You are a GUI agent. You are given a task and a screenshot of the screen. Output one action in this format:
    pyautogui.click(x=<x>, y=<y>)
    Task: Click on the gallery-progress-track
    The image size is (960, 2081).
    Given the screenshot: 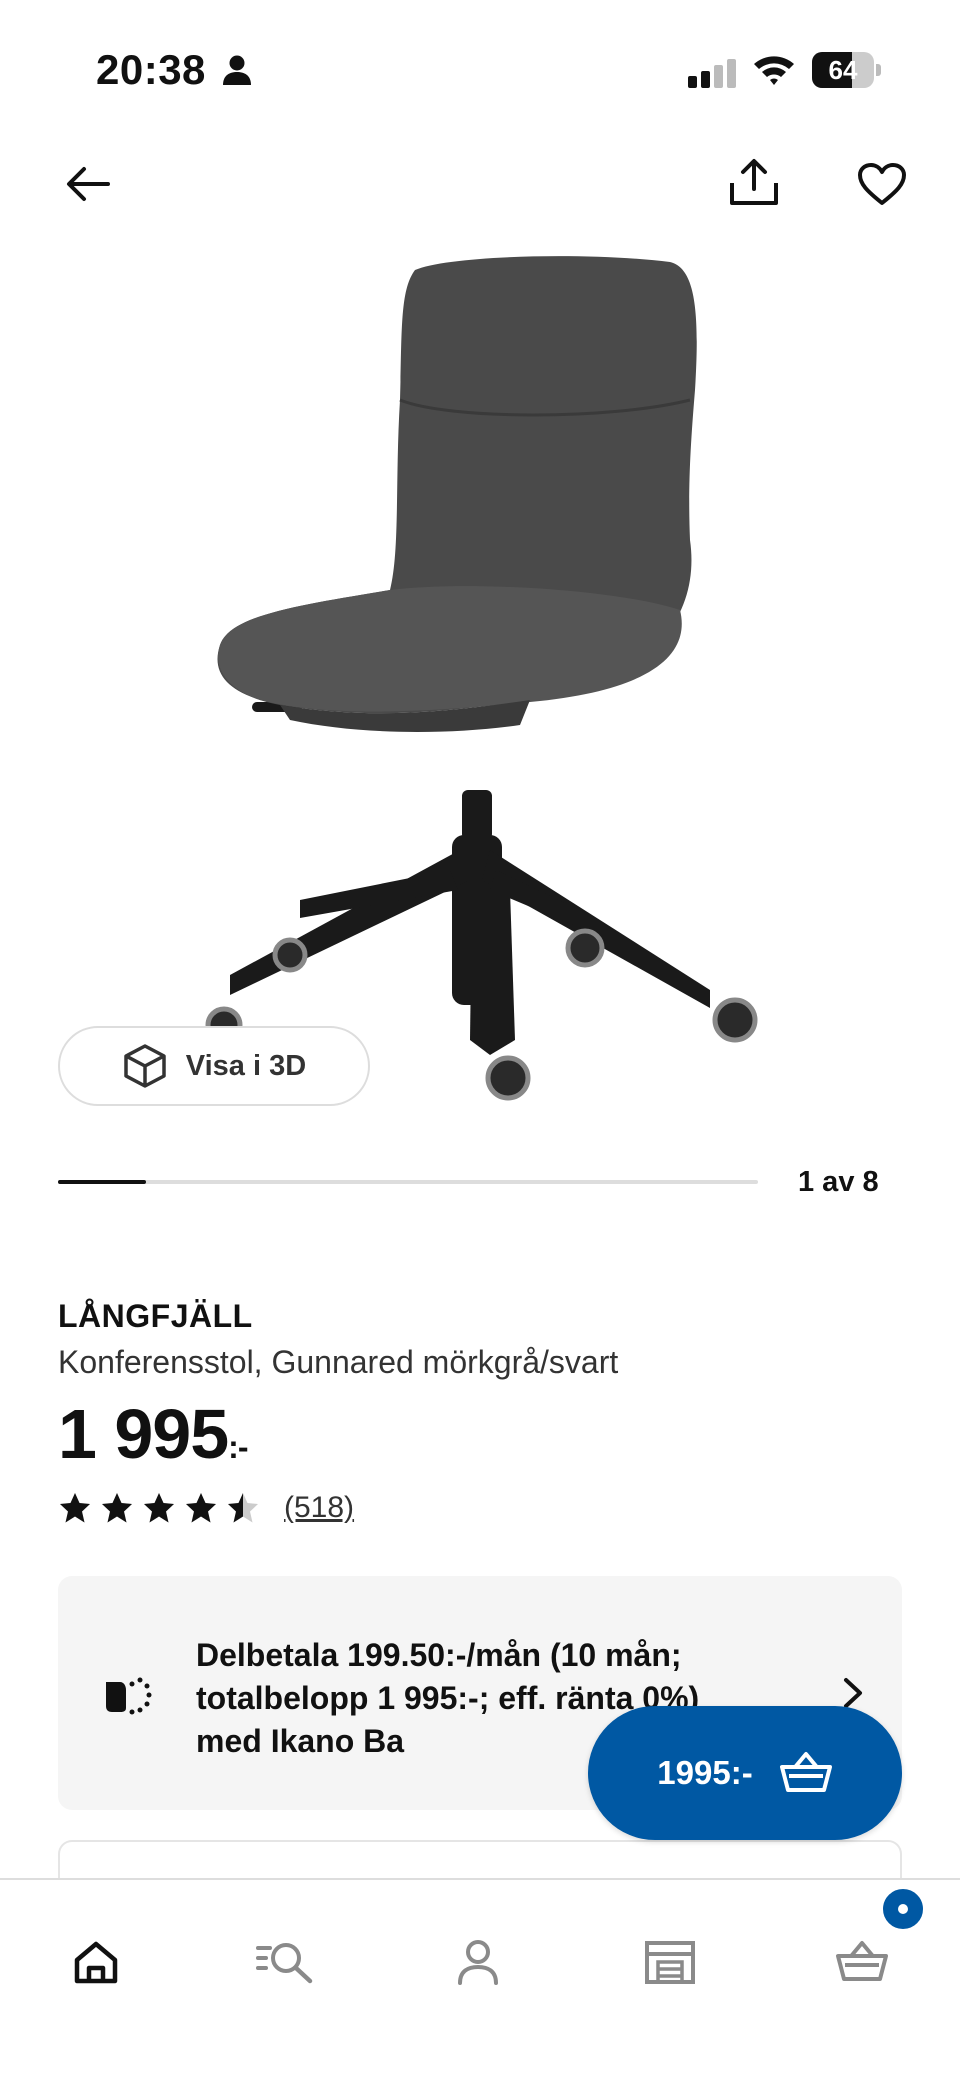 What is the action you would take?
    pyautogui.click(x=408, y=1182)
    